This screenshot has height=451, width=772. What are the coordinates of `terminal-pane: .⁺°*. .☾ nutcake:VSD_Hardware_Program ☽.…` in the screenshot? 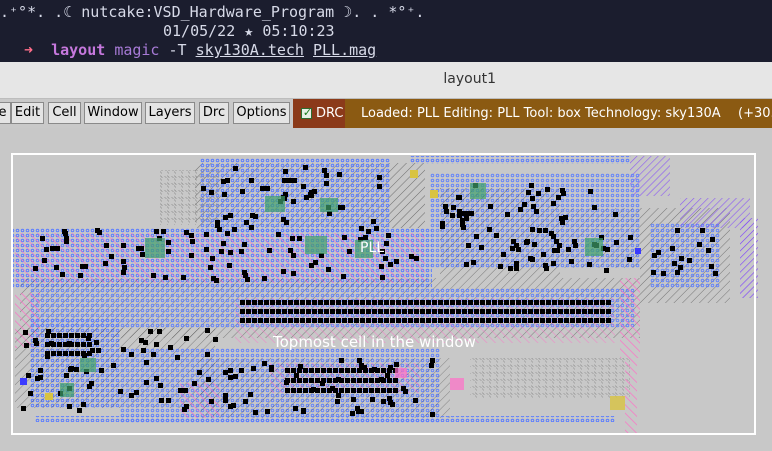 It's located at (386, 31).